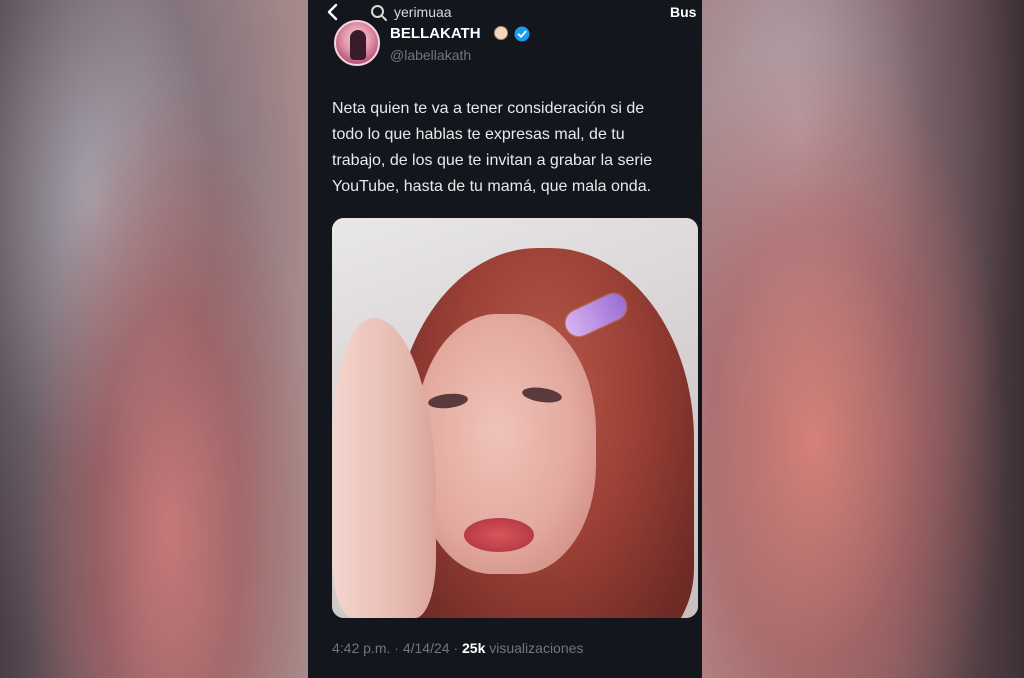  Describe the element at coordinates (474, 648) in the screenshot. I see `views-count: 25k` at that location.